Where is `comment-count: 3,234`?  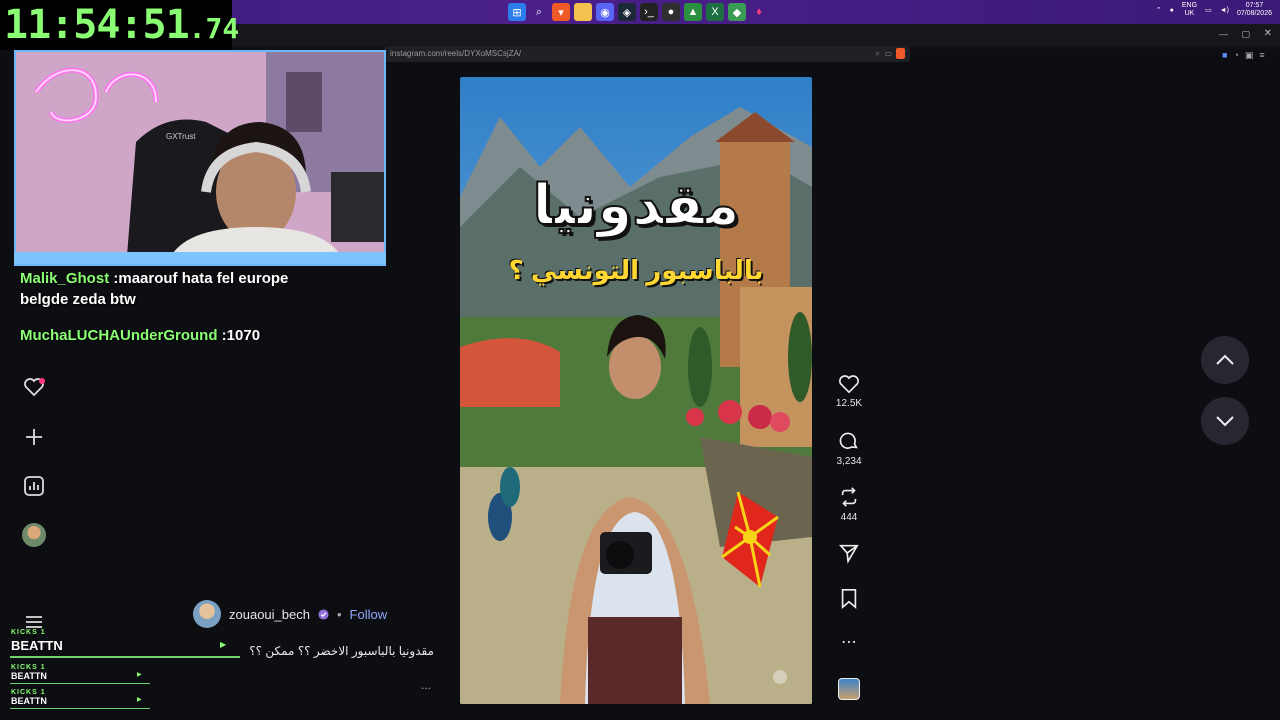 comment-count: 3,234 is located at coordinates (849, 461).